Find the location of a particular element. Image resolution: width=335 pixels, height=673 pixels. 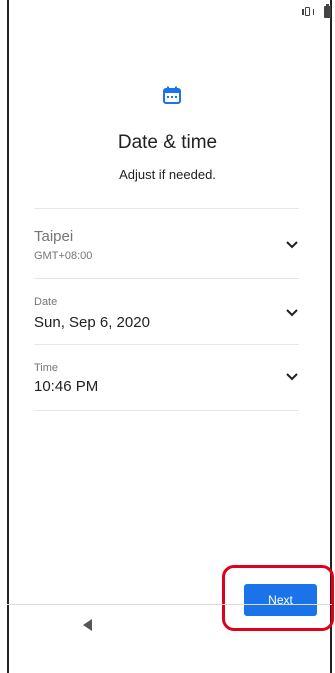

nav-bar-divider is located at coordinates (169, 604).